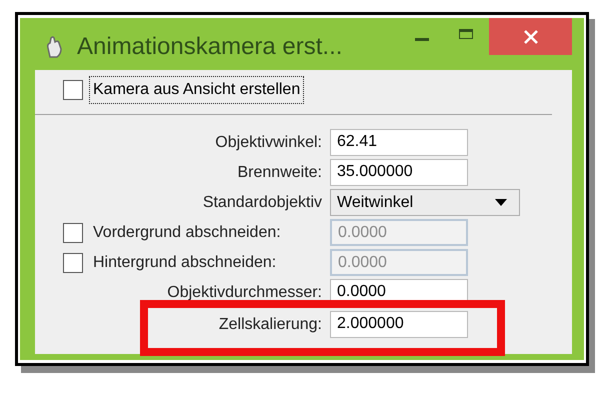  Describe the element at coordinates (399, 142) in the screenshot. I see `input-field: 62.41` at that location.